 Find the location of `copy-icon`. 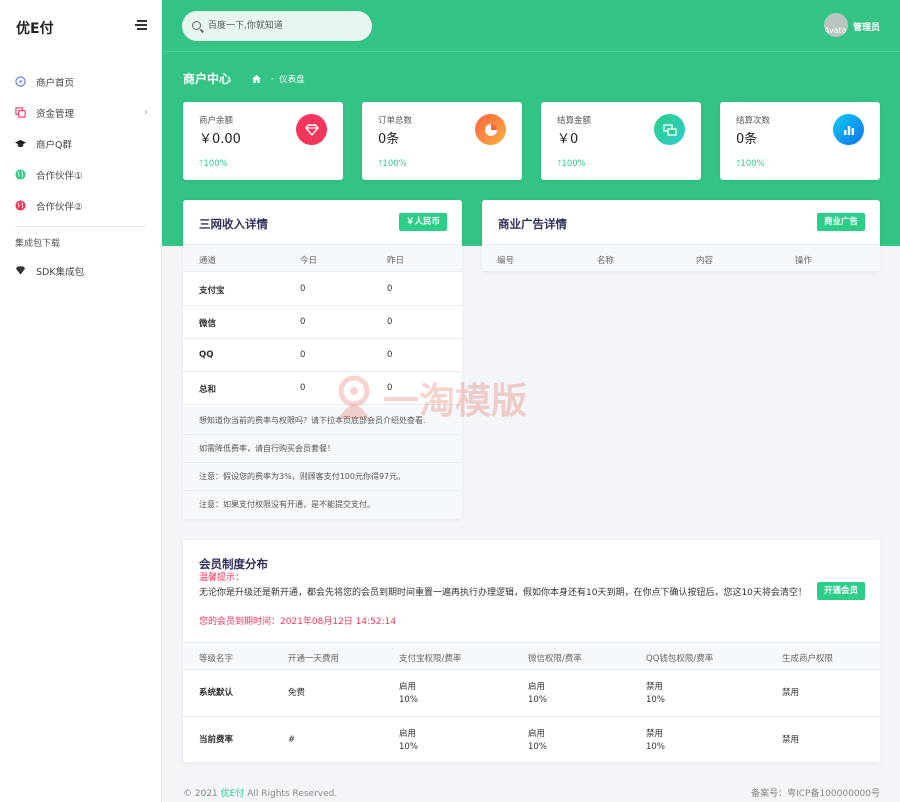

copy-icon is located at coordinates (20, 112).